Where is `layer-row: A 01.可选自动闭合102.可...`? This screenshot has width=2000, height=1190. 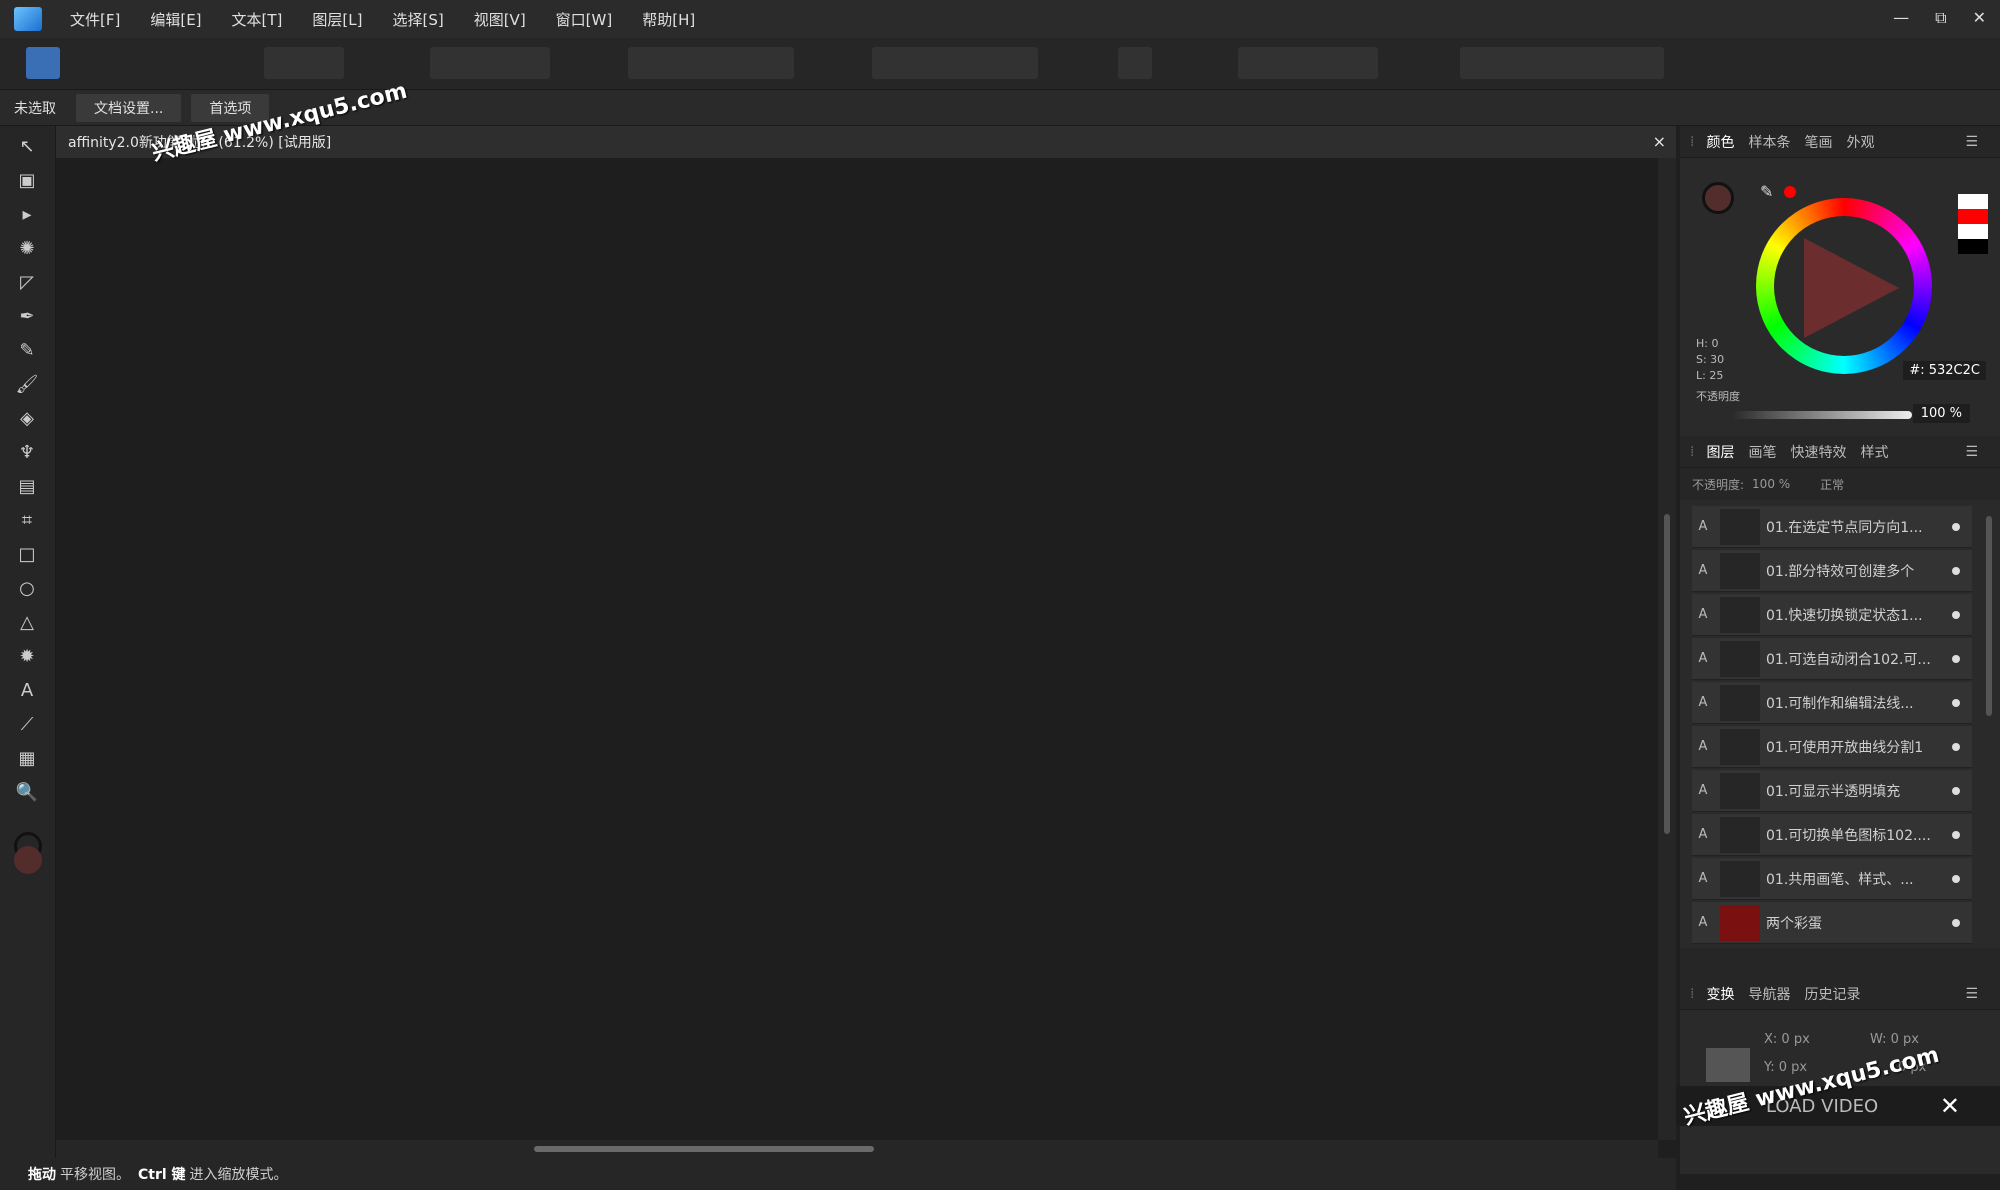 layer-row: A 01.可选自动闭合102.可... is located at coordinates (1832, 659).